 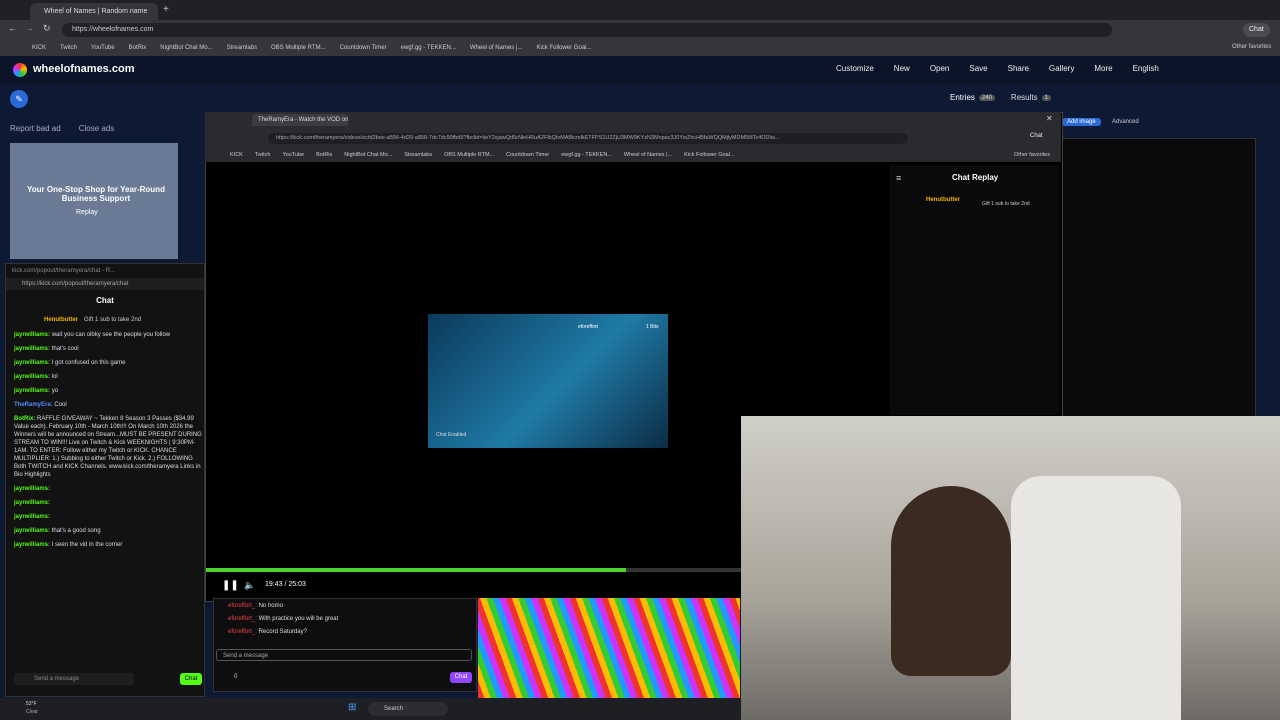 I want to click on replay-user: Henutbutter, so click(x=943, y=200).